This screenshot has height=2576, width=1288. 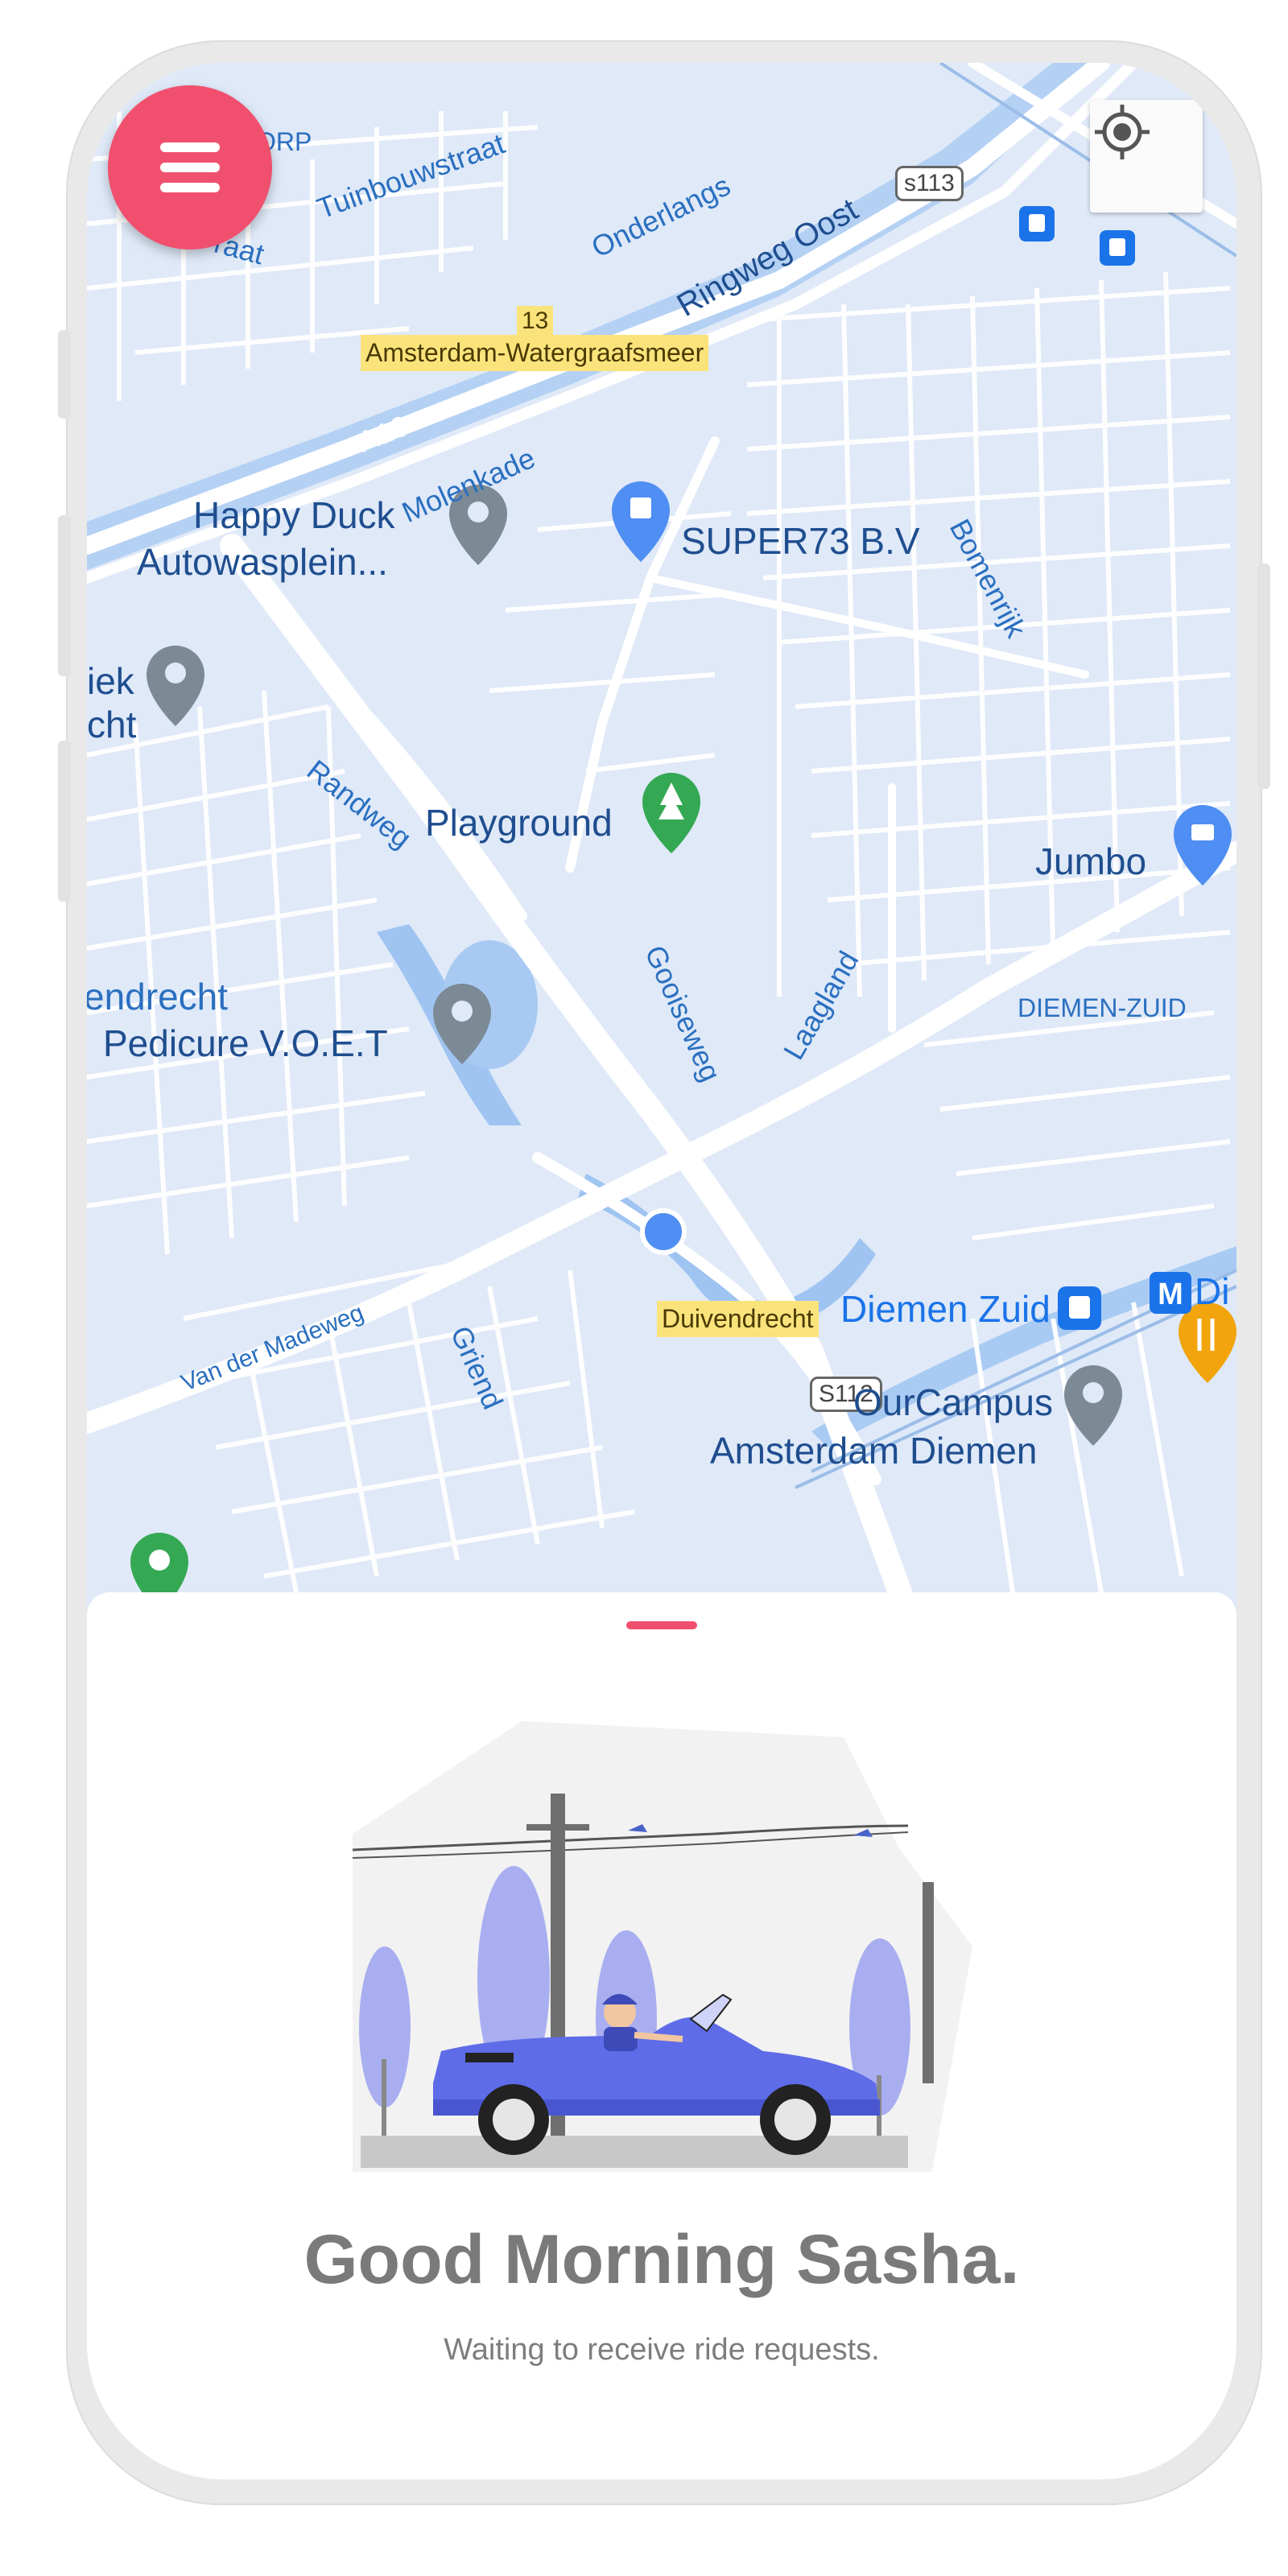 What do you see at coordinates (945, 1309) in the screenshot?
I see `poi-diemen-zuid: Diemen Zuid` at bounding box center [945, 1309].